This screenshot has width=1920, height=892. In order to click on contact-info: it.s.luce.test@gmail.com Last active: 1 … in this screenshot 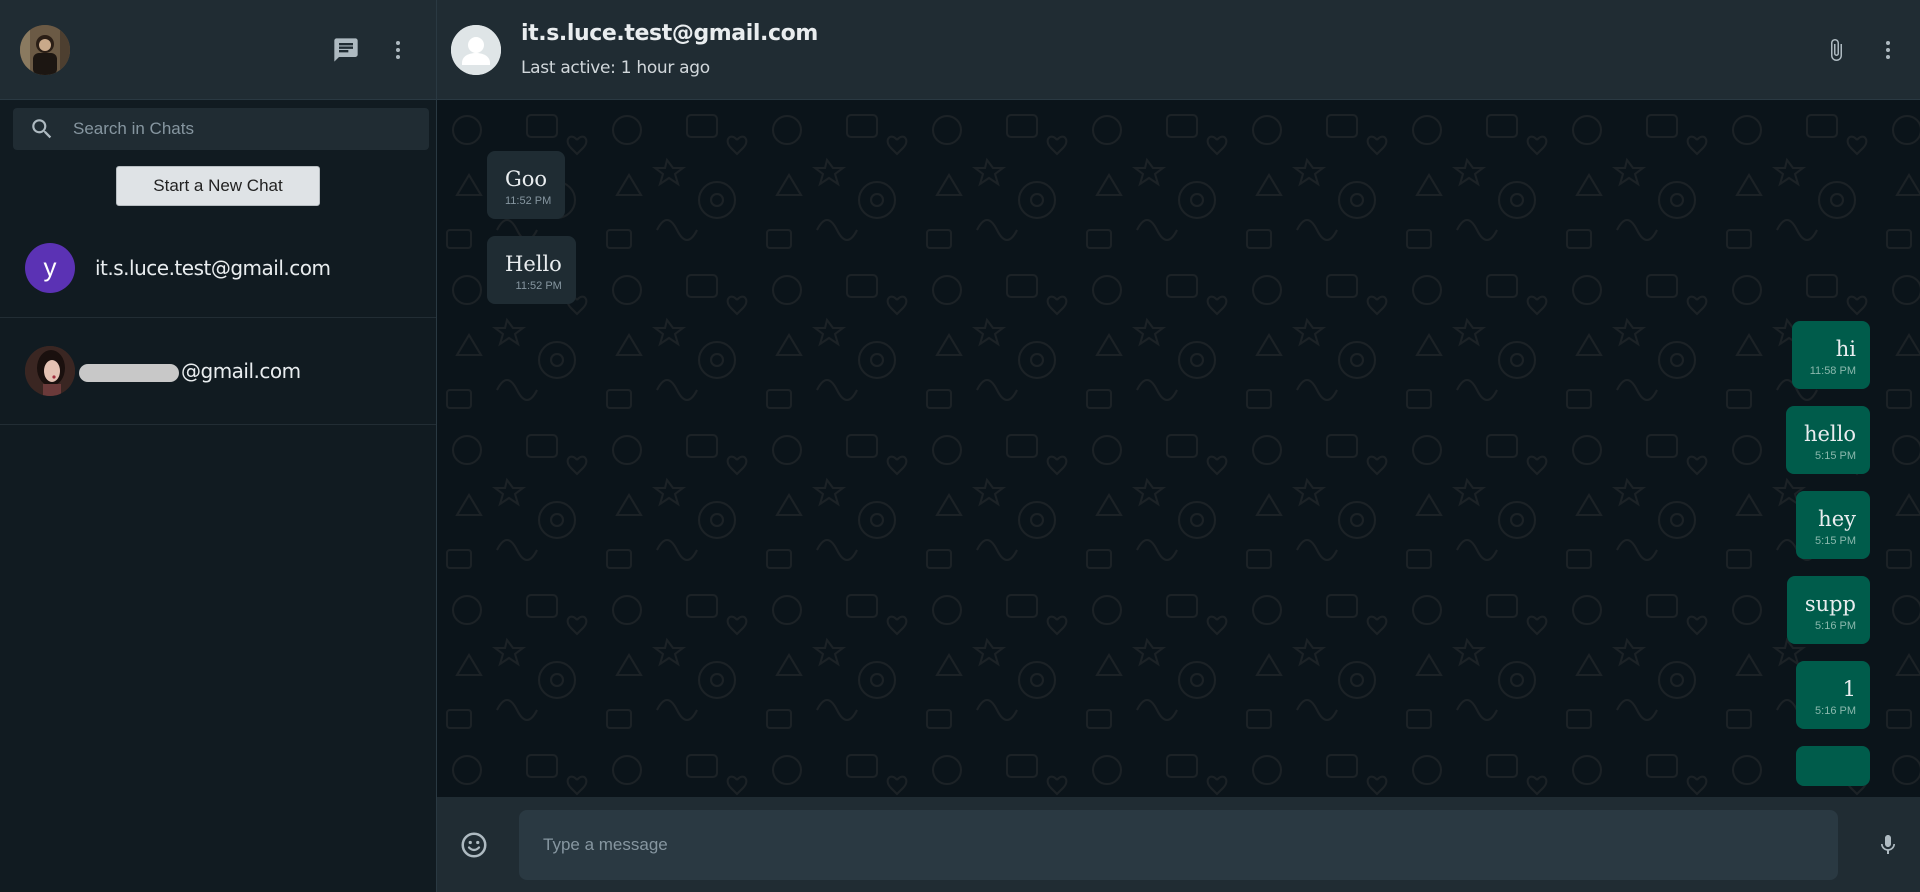, I will do `click(1172, 49)`.